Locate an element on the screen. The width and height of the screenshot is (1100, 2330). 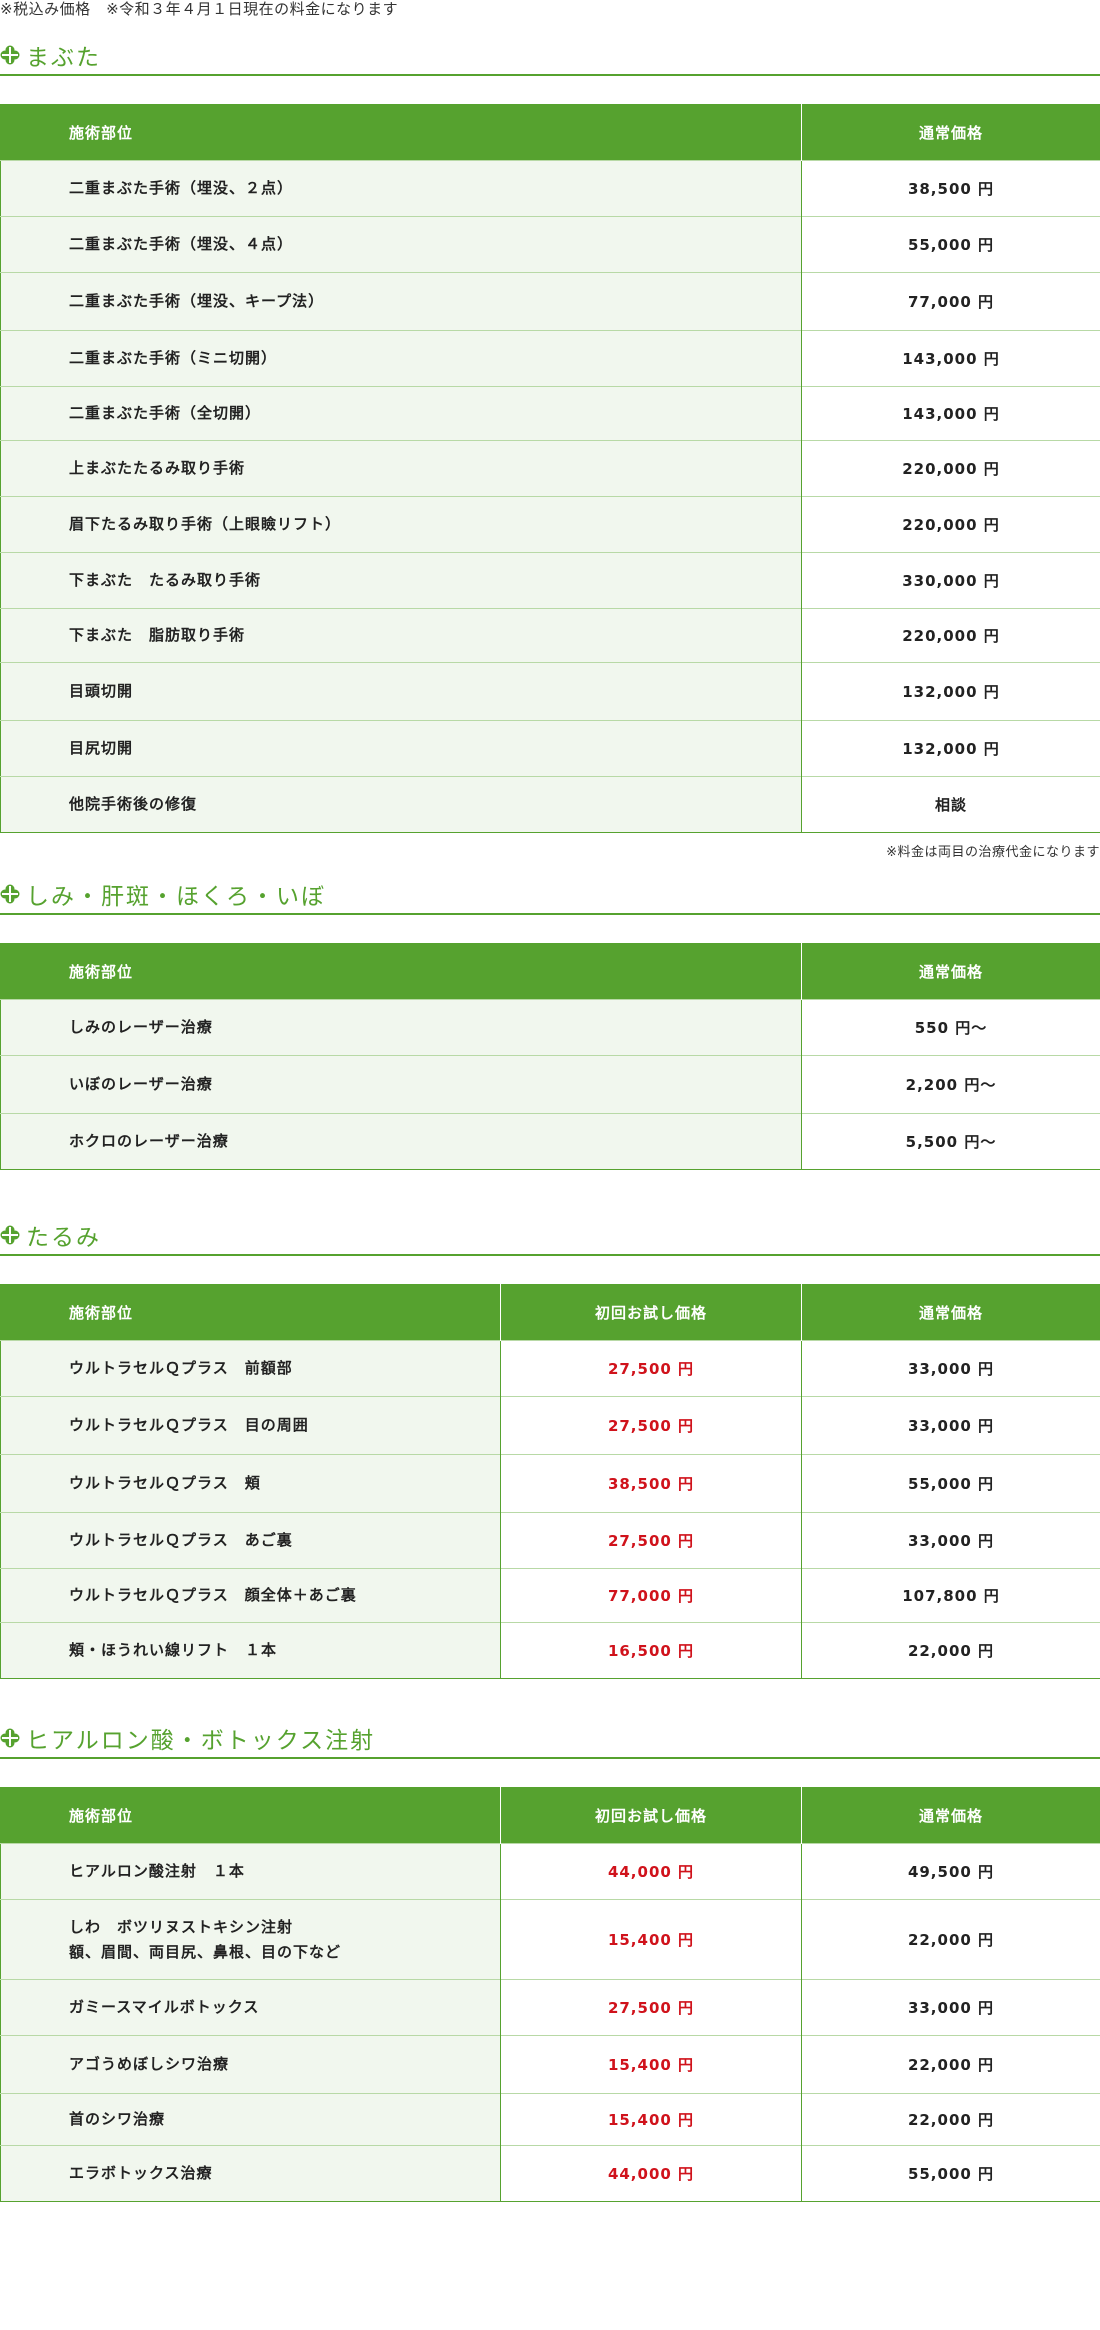
table-row: 目頭切開 132,000 円 is located at coordinates (550, 691).